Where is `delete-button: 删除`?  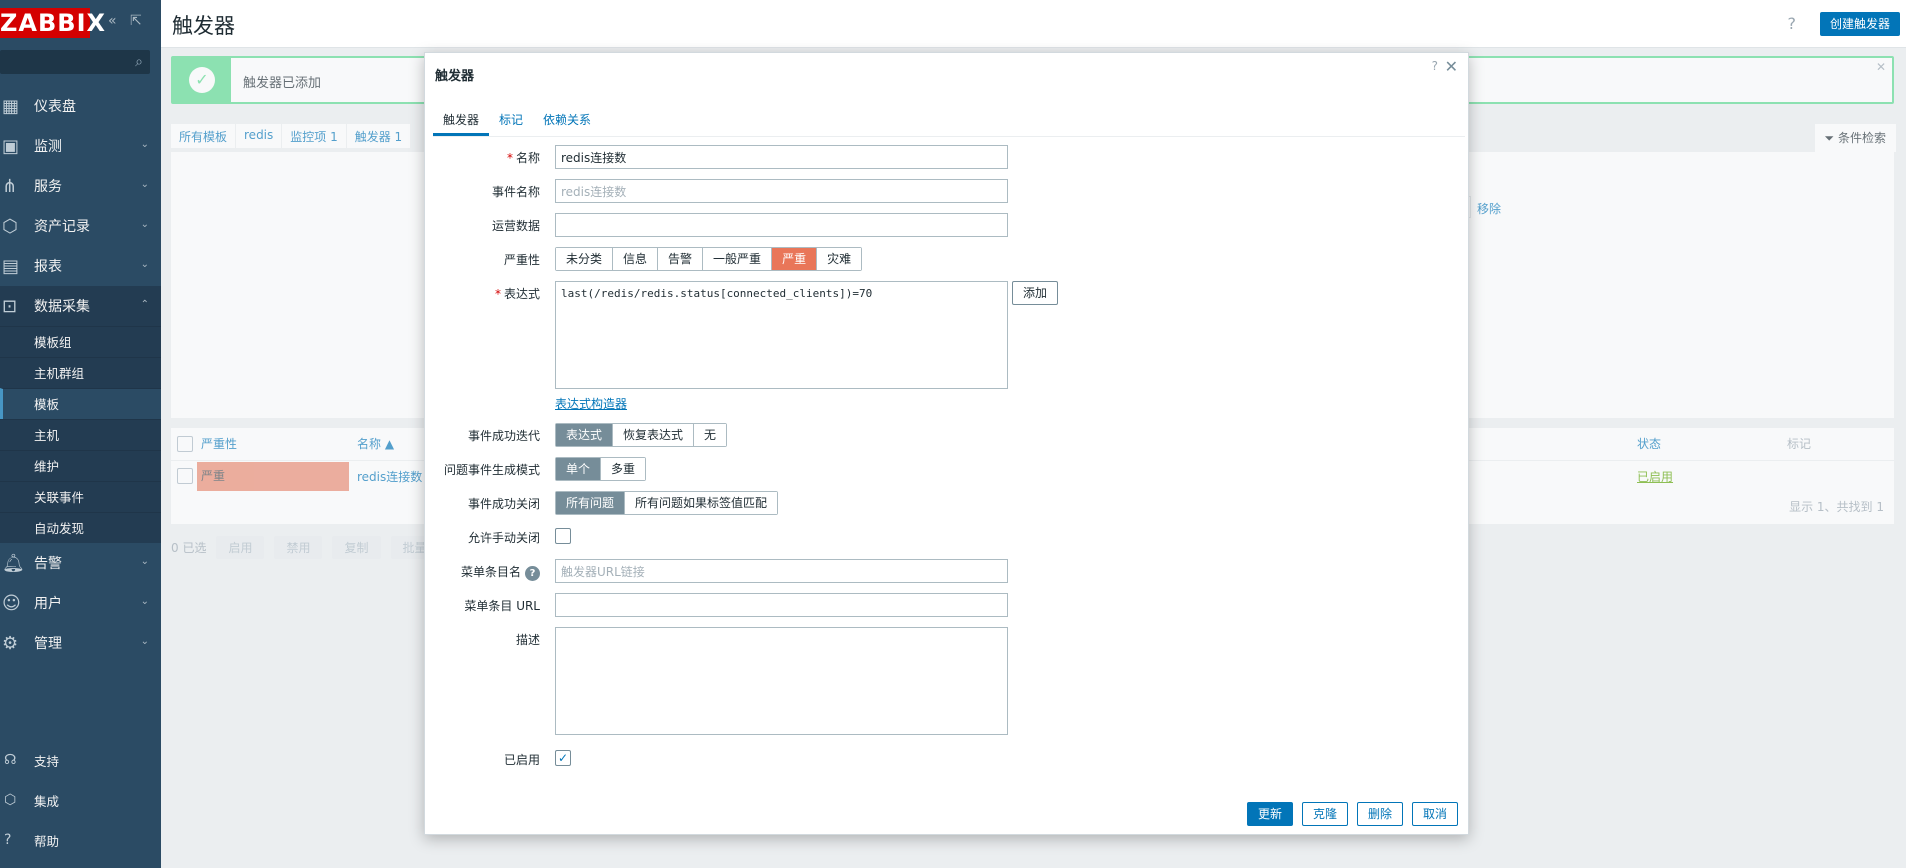
delete-button: 删除 is located at coordinates (1379, 814).